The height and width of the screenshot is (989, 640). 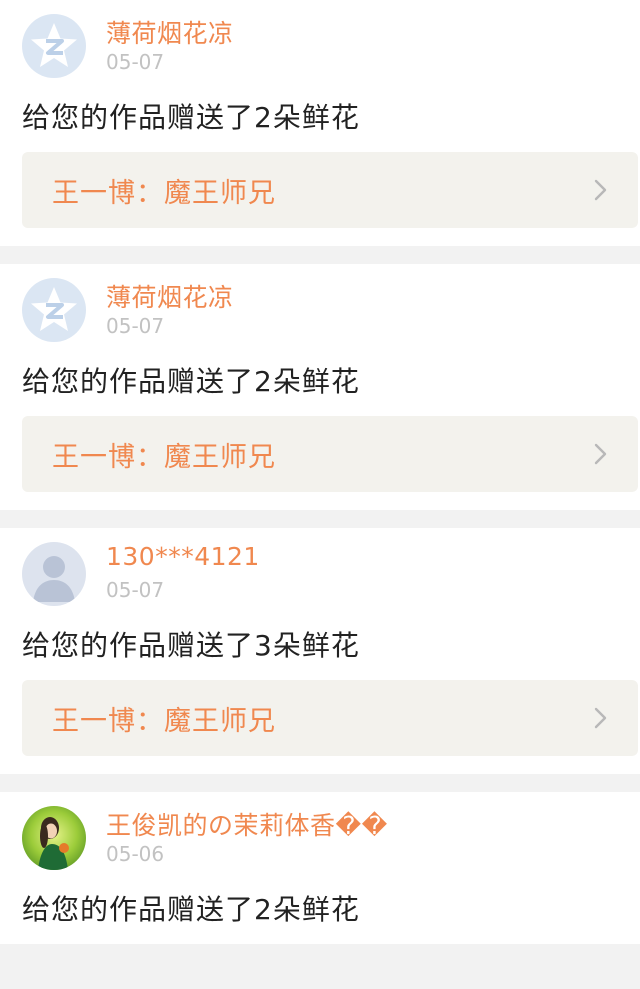 I want to click on user-photo-icon, so click(x=54, y=838).